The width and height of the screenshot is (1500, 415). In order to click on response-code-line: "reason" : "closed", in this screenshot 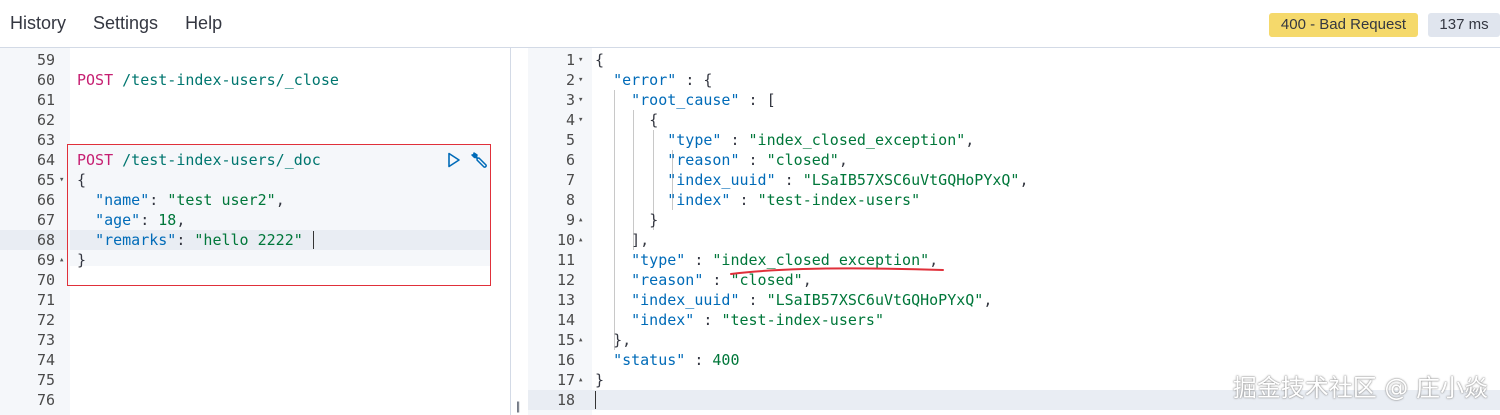, I will do `click(757, 160)`.